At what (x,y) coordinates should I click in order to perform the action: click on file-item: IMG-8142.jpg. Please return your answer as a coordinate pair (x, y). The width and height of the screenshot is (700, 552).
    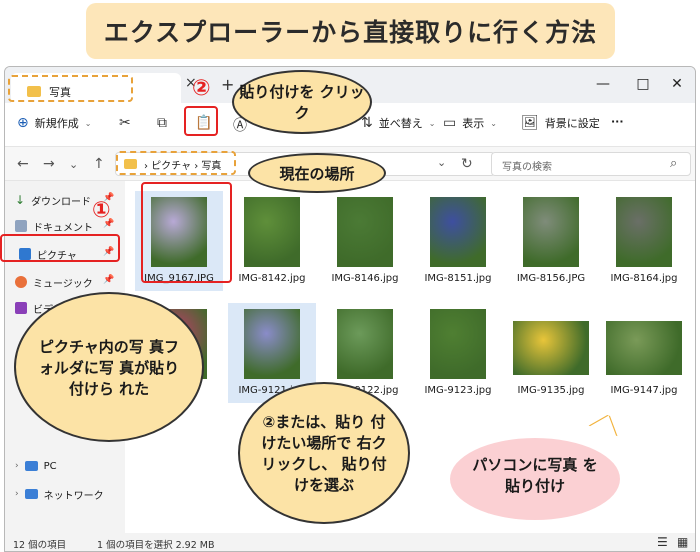
    Looking at the image, I should click on (272, 241).